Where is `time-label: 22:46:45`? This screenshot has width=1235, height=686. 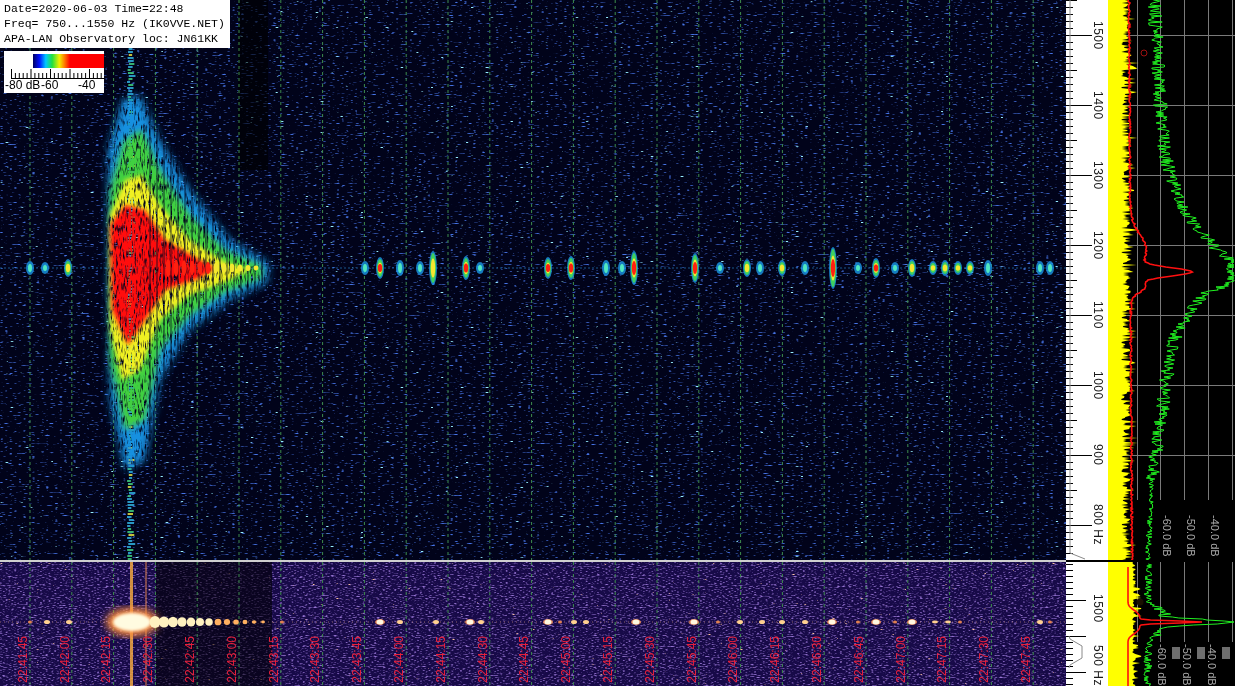
time-label: 22:46:45 is located at coordinates (858, 659).